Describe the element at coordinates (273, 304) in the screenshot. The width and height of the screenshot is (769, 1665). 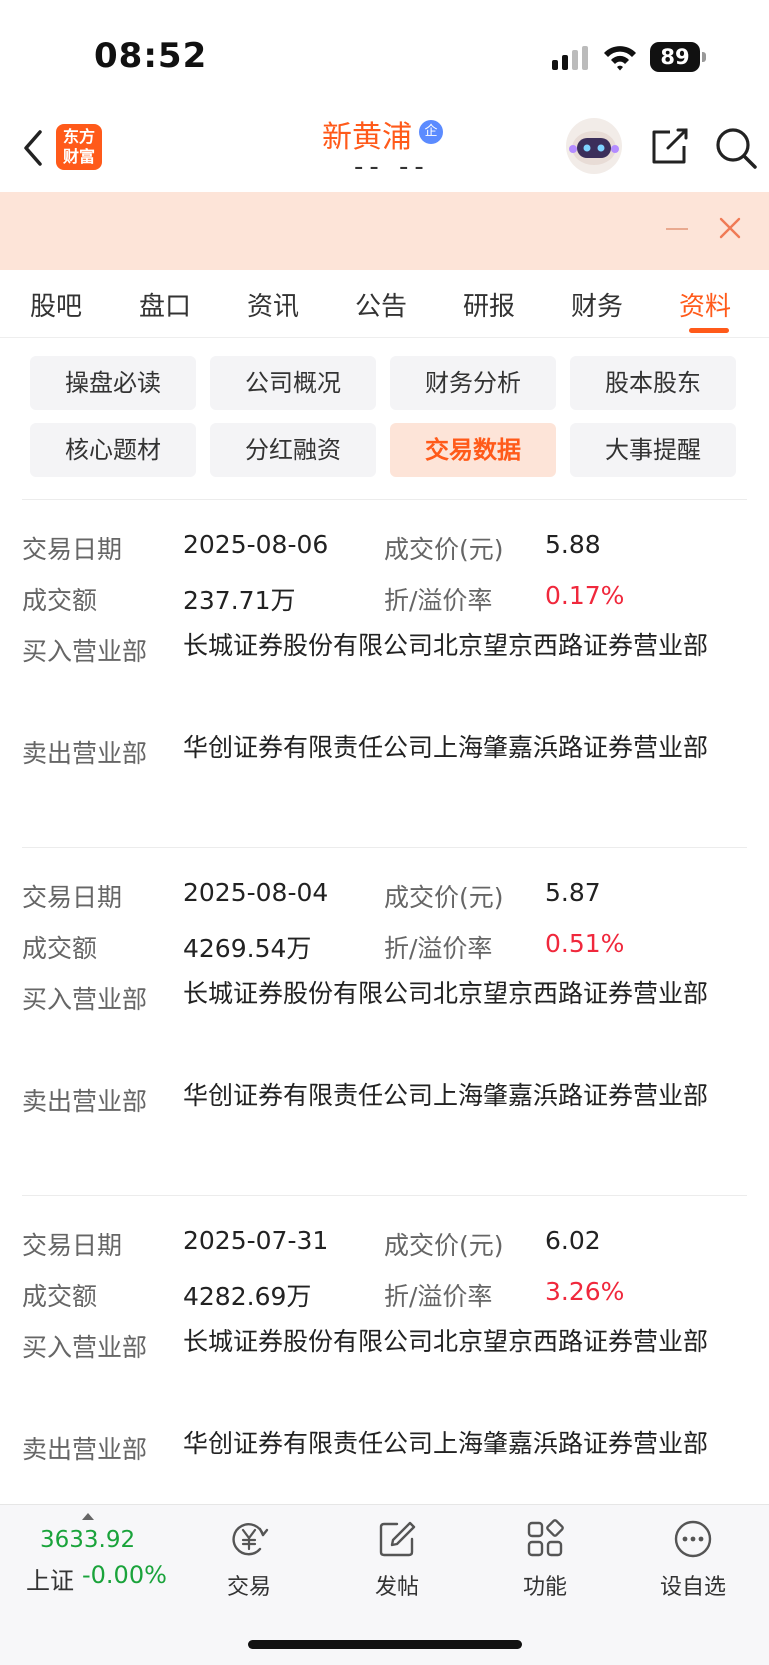
I see `tab-news: 资讯` at that location.